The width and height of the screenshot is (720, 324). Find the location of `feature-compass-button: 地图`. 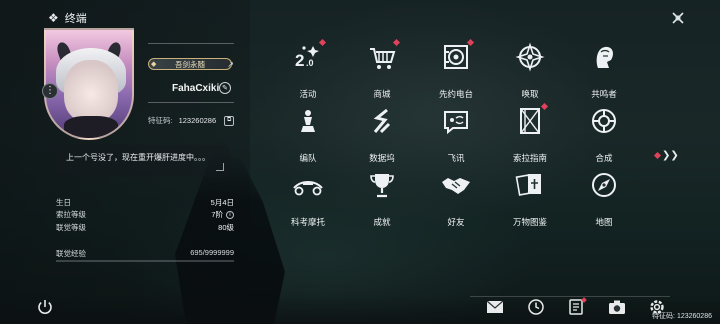

feature-compass-button: 地图 is located at coordinates (604, 199).